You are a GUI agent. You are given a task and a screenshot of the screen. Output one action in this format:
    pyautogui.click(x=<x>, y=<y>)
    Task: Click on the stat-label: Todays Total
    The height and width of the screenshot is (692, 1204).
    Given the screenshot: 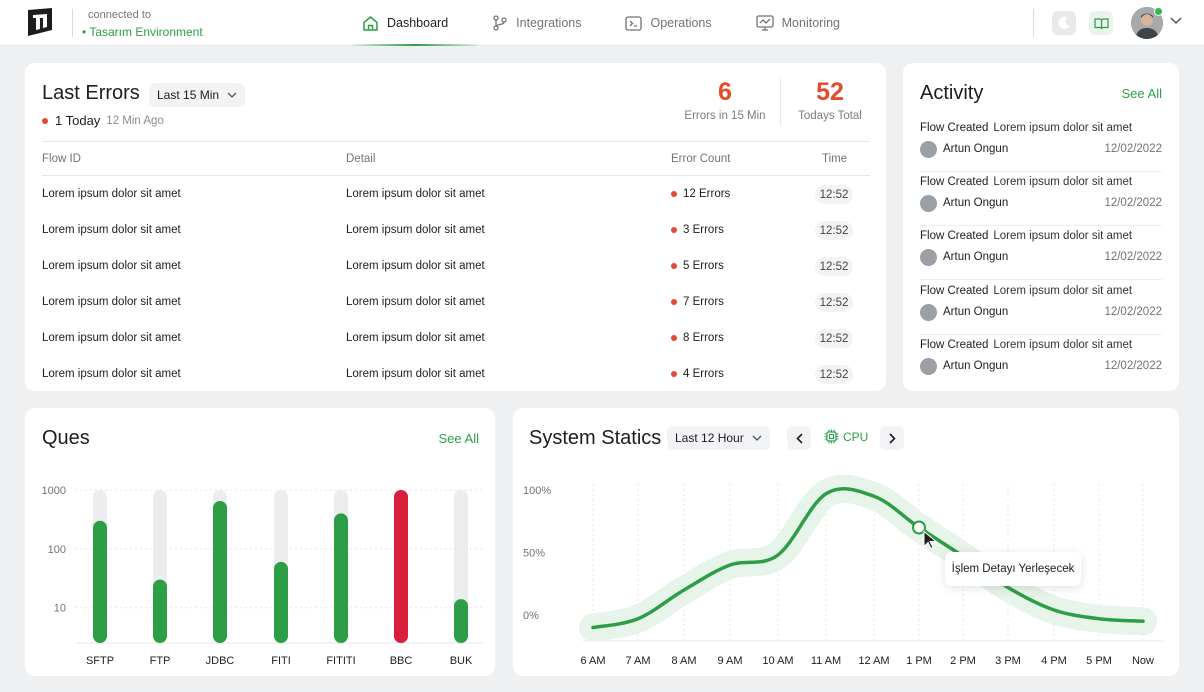 What is the action you would take?
    pyautogui.click(x=830, y=116)
    